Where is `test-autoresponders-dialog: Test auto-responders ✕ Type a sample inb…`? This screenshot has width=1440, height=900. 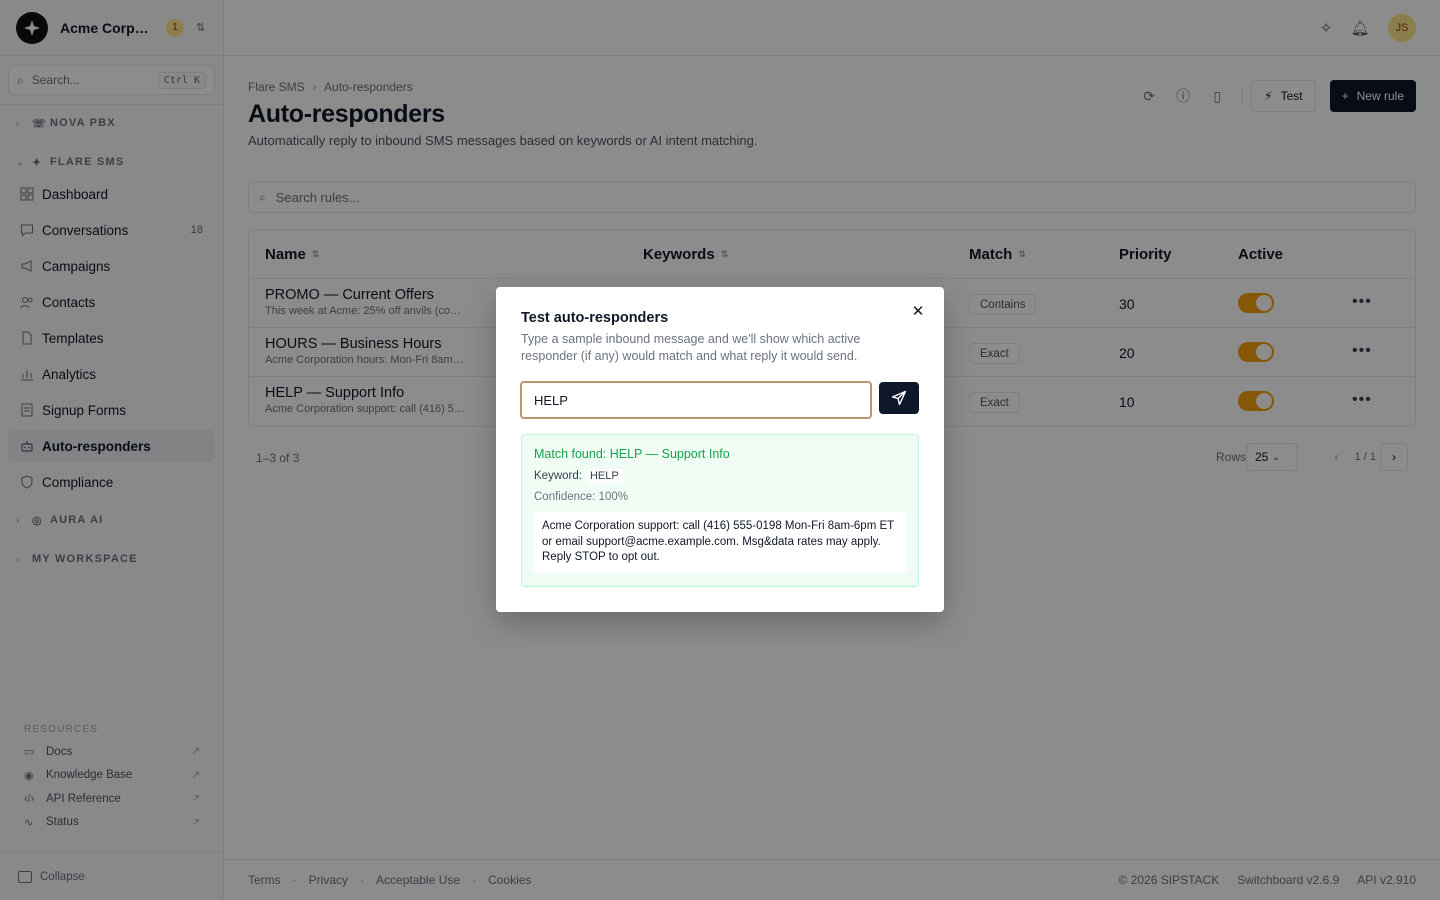 test-autoresponders-dialog: Test auto-responders ✕ Type a sample inb… is located at coordinates (720, 449).